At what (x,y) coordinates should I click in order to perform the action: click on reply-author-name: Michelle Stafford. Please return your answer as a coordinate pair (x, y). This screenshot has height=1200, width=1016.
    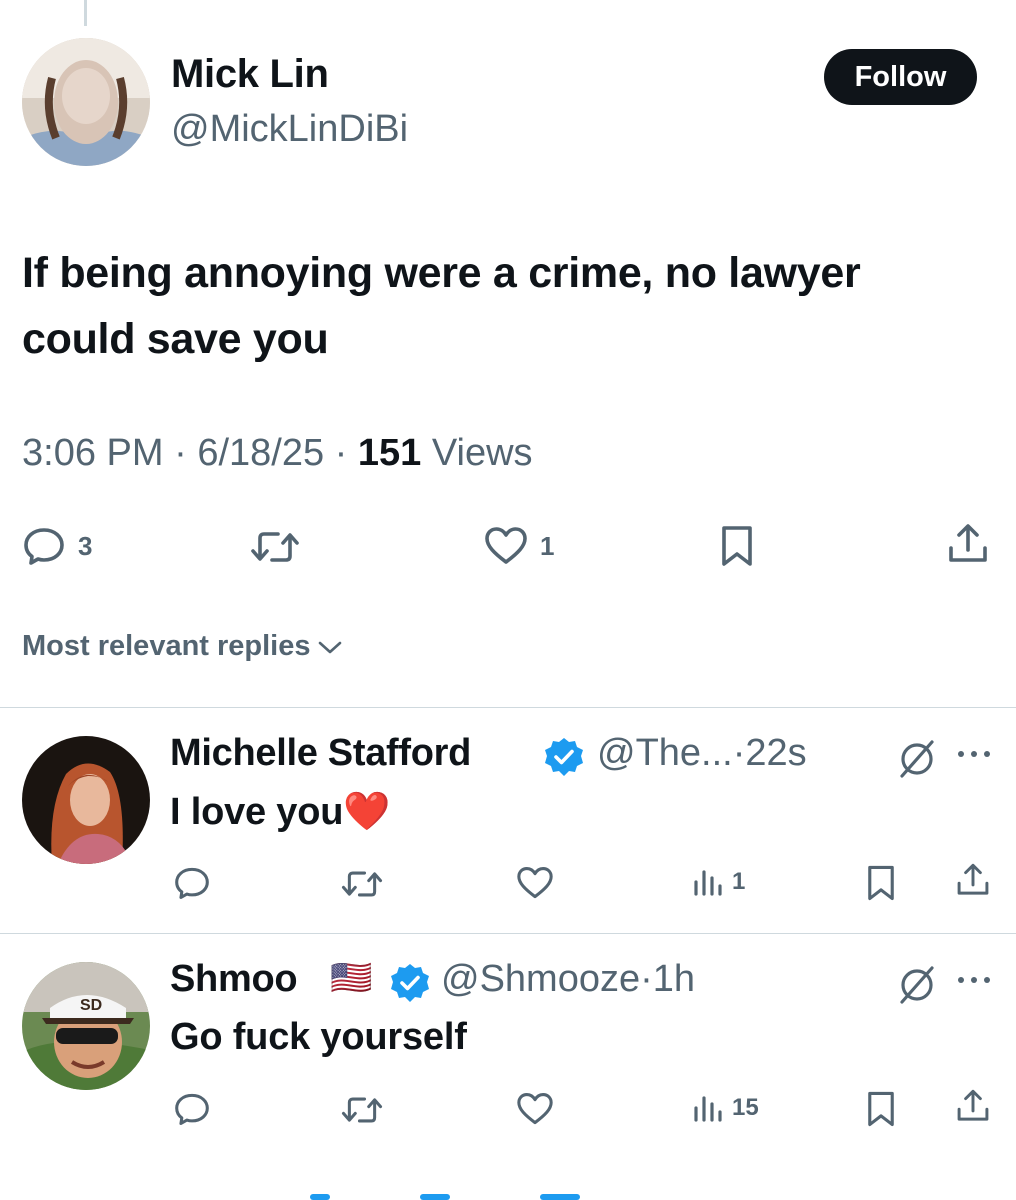
    Looking at the image, I should click on (320, 753).